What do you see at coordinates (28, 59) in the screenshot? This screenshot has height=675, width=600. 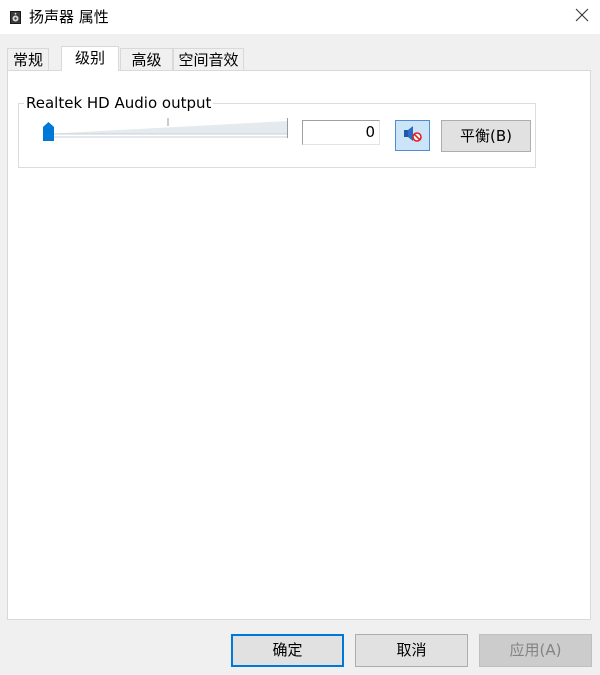 I see `tab-general: 常规` at bounding box center [28, 59].